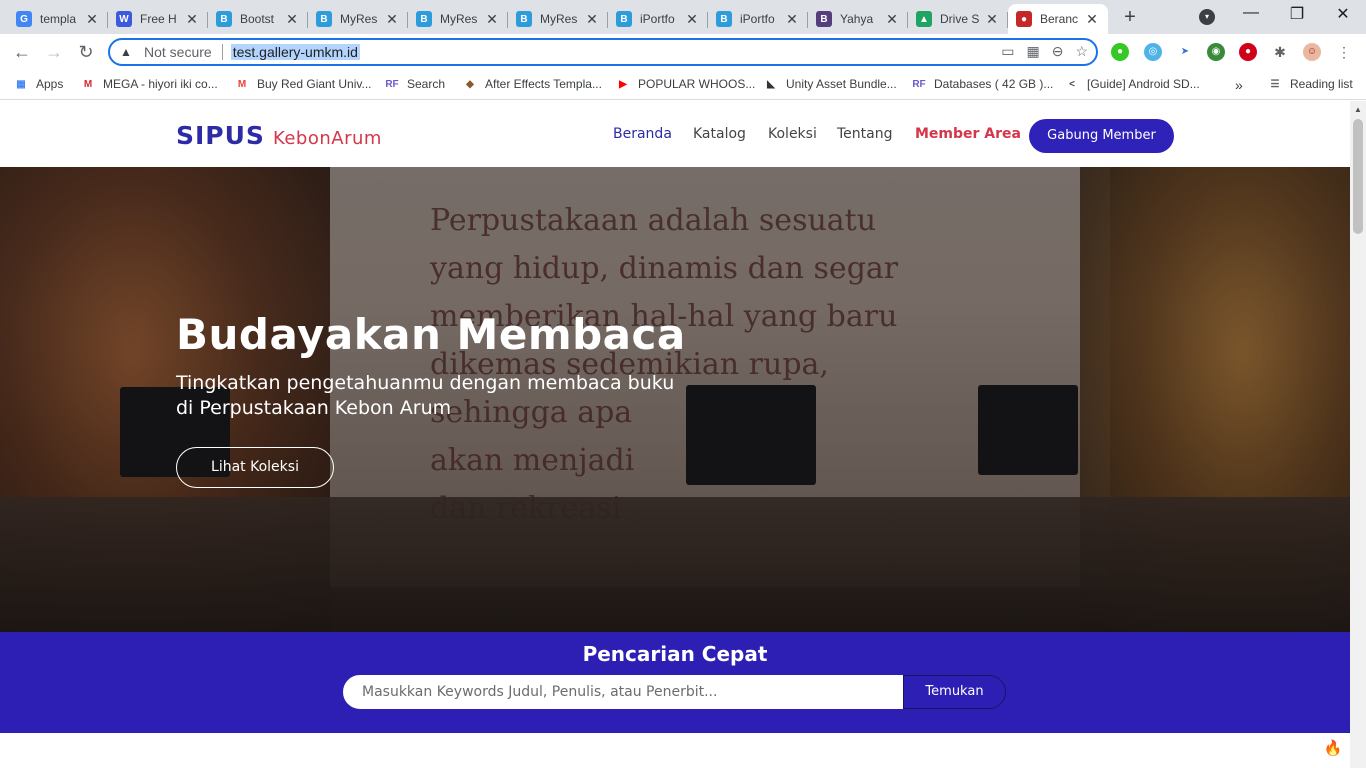  I want to click on back-button: ←, so click(22, 52).